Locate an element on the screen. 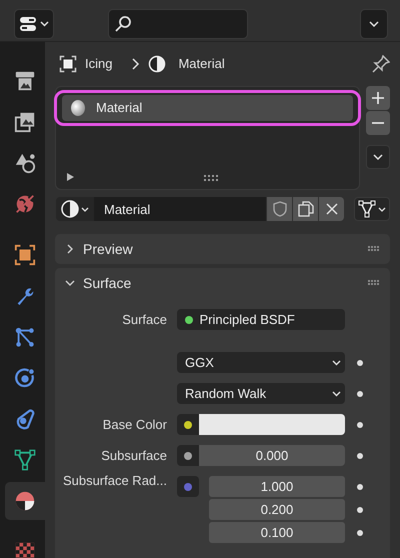 This screenshot has width=400, height=558. shader-selector: Principled BSDF is located at coordinates (261, 319).